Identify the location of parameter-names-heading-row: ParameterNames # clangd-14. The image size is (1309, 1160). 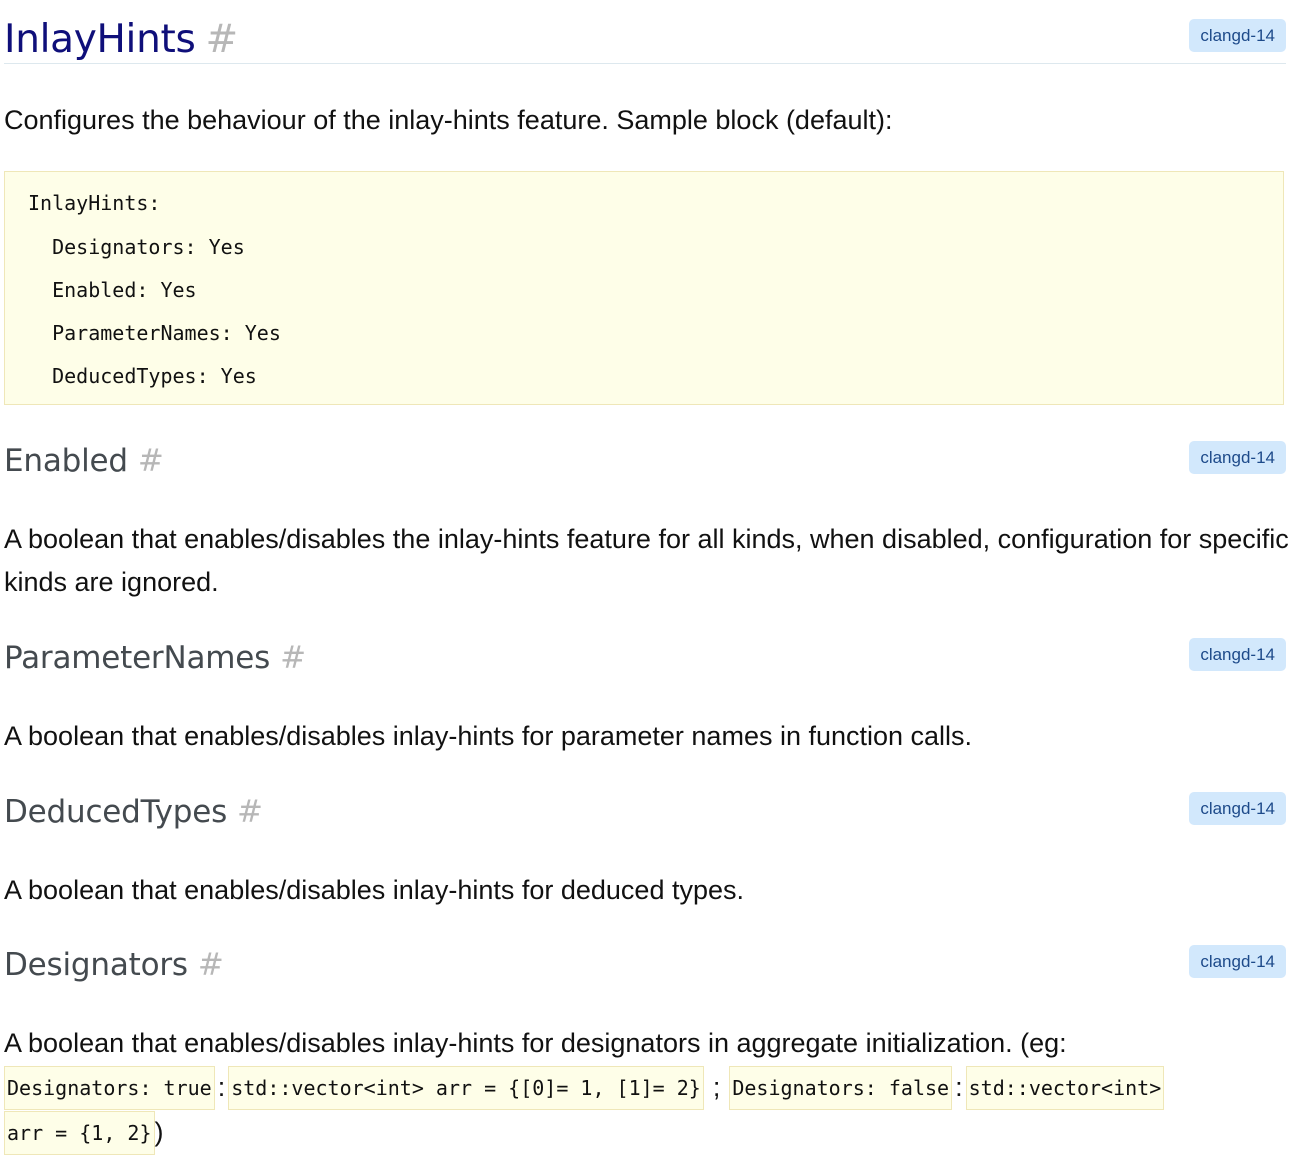
(645, 658).